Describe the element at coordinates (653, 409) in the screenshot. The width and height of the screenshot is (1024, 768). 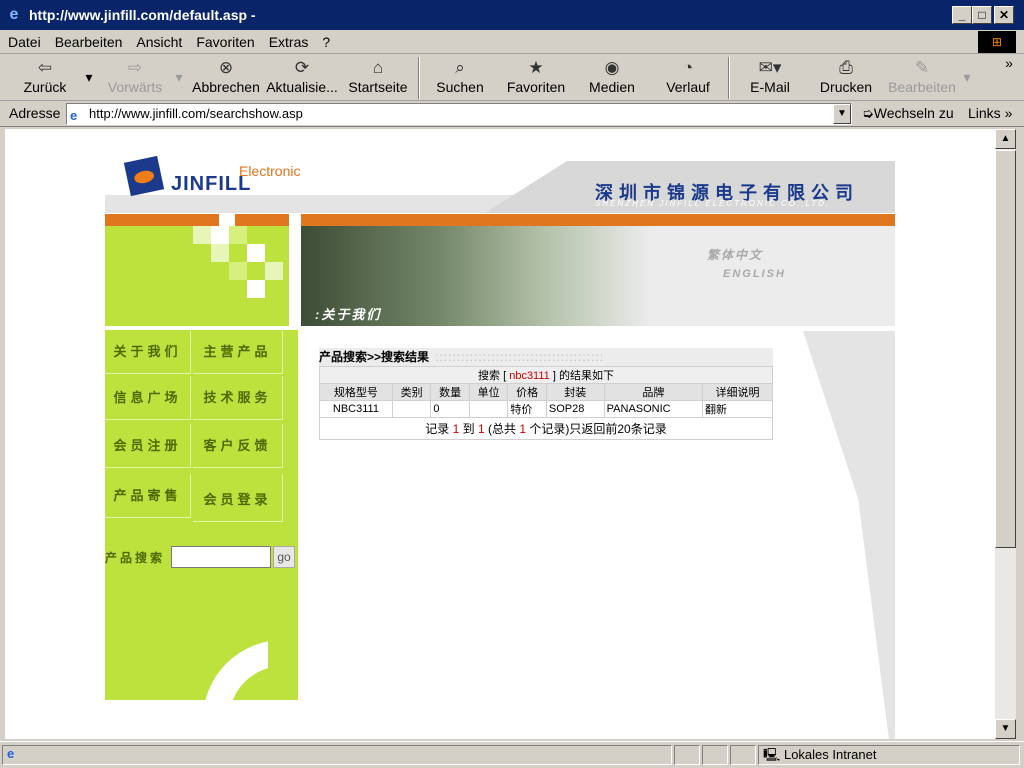
I see `cell-brand: PANASONIC` at that location.